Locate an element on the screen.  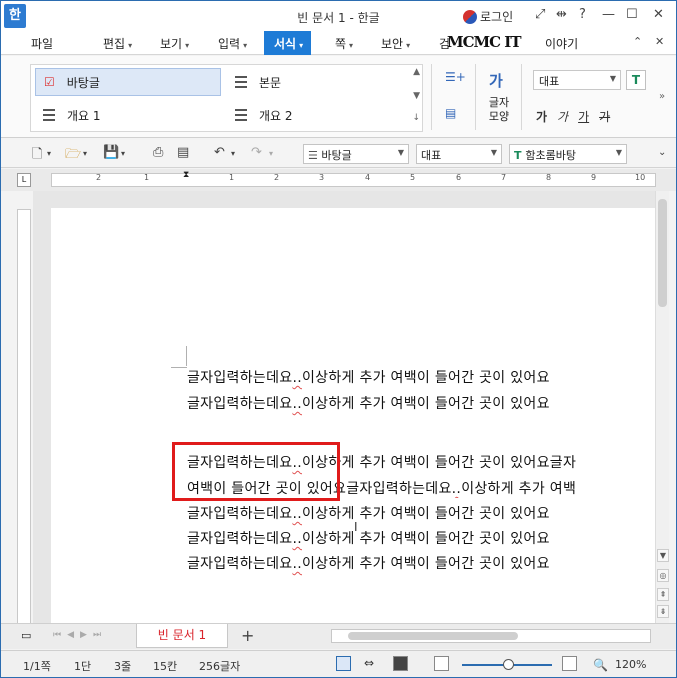
account-icon is located at coordinates (470, 16).